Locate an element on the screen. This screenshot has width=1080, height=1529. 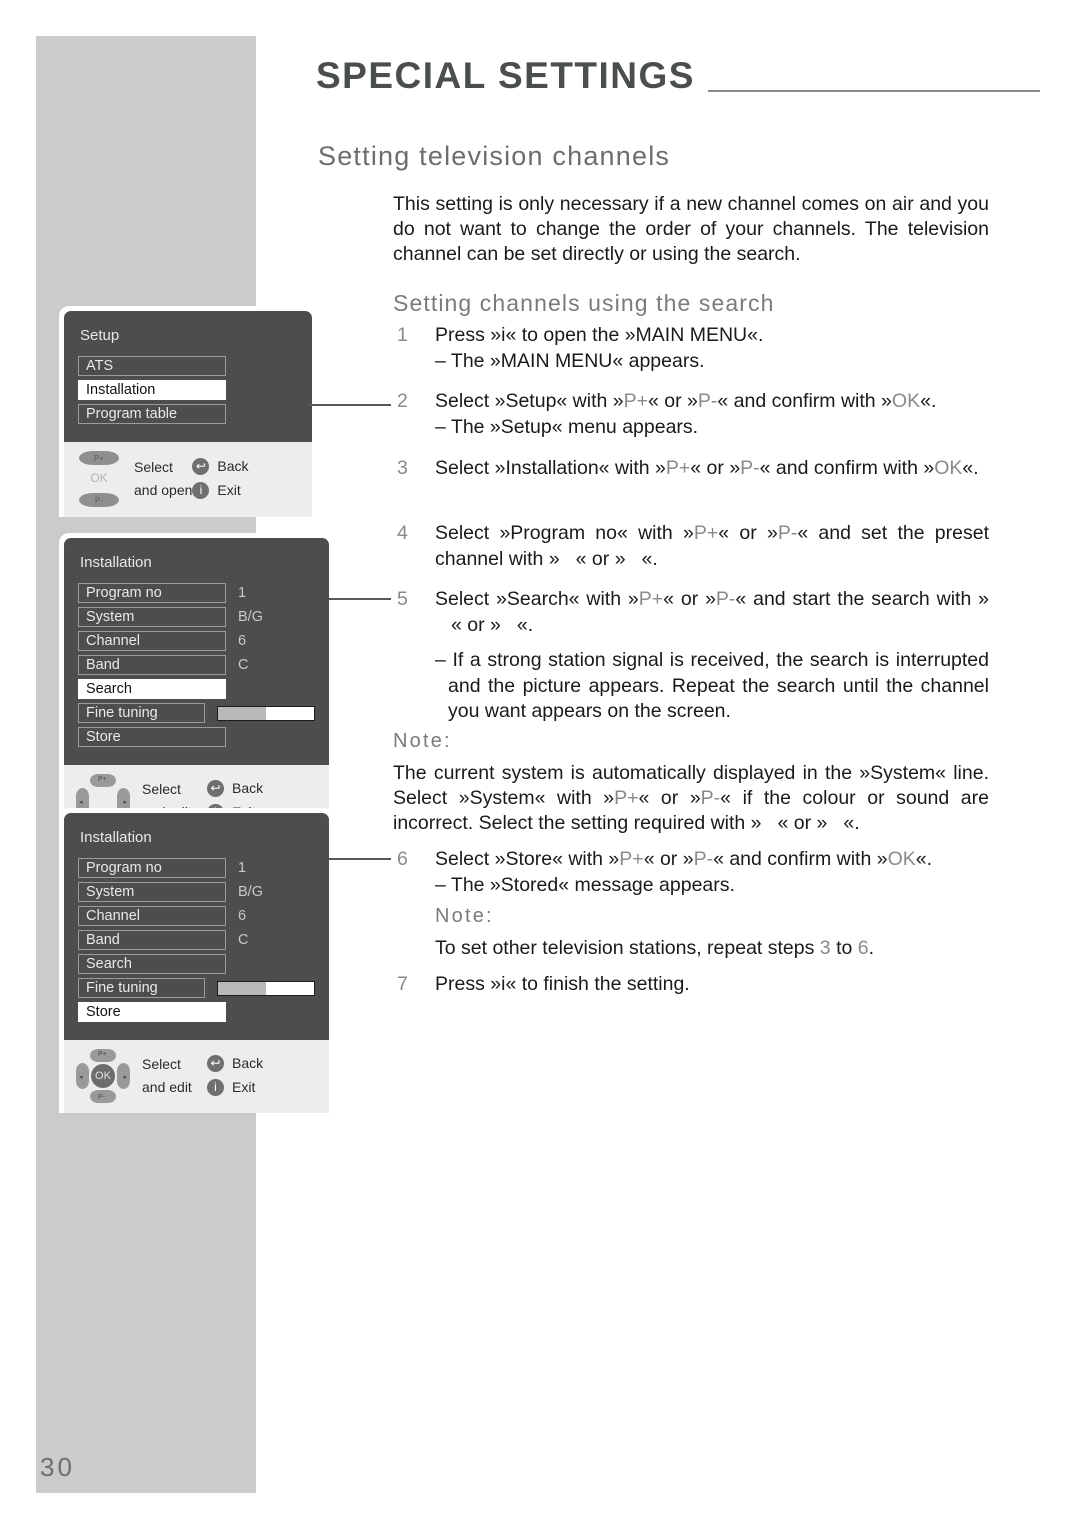
osd-setup-title: Setup is located at coordinates (100, 335).